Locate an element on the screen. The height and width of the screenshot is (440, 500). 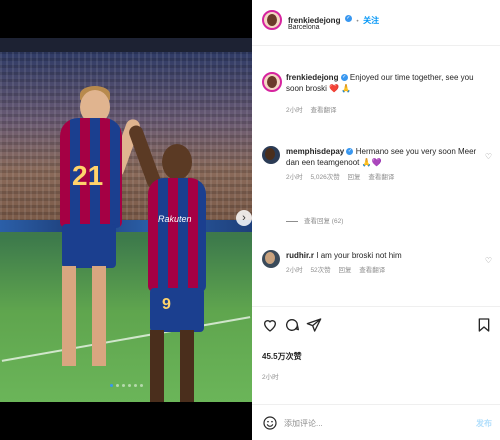
share-paper-plane-icon is located at coordinates (314, 325).